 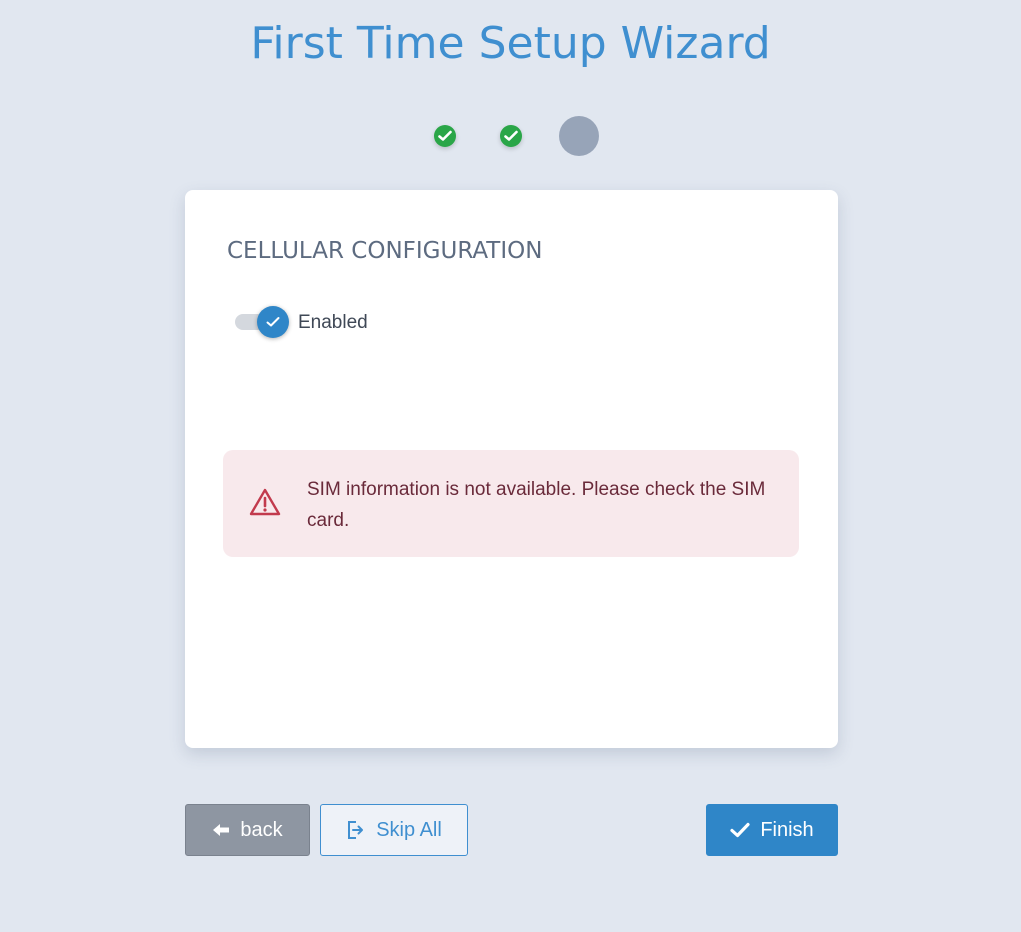 I want to click on finish-button: Finish, so click(x=772, y=830).